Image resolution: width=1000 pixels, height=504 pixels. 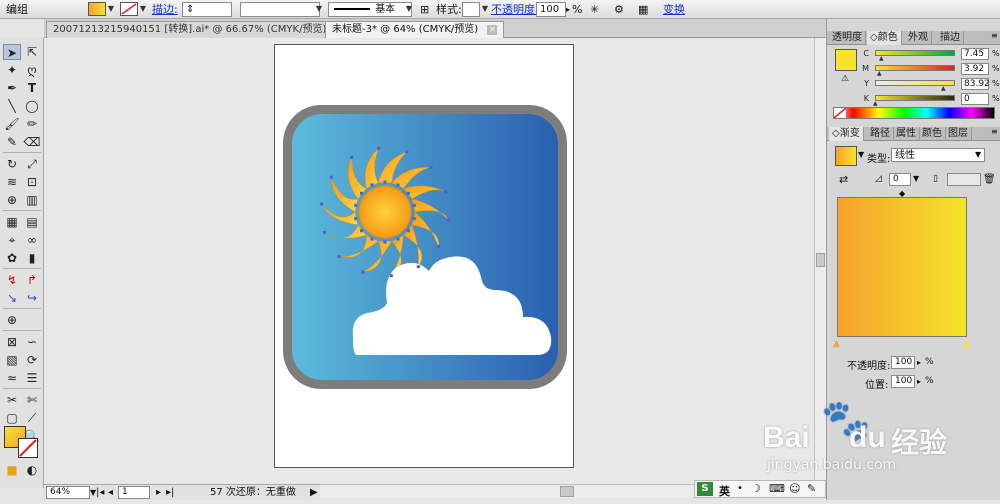 What do you see at coordinates (32, 88) in the screenshot?
I see `type-tool-icon: T` at bounding box center [32, 88].